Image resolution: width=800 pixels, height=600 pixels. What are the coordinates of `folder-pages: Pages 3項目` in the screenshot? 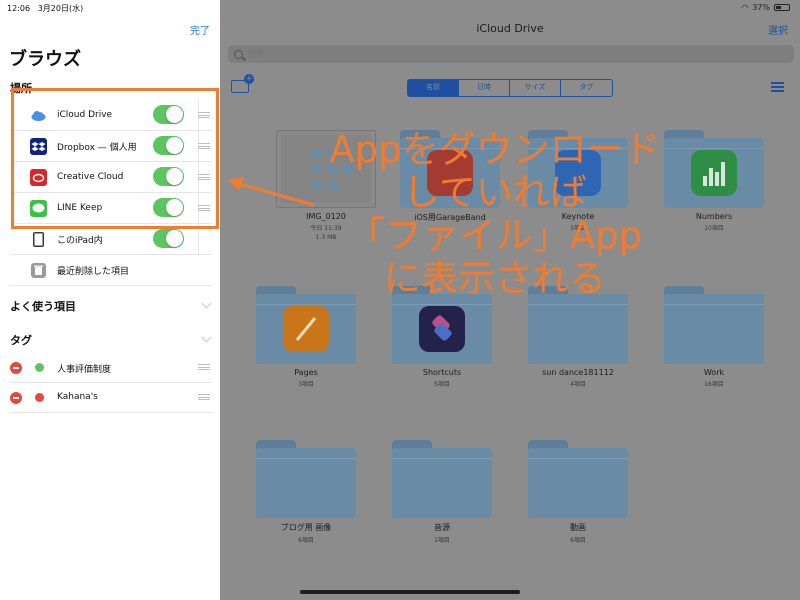 It's located at (306, 337).